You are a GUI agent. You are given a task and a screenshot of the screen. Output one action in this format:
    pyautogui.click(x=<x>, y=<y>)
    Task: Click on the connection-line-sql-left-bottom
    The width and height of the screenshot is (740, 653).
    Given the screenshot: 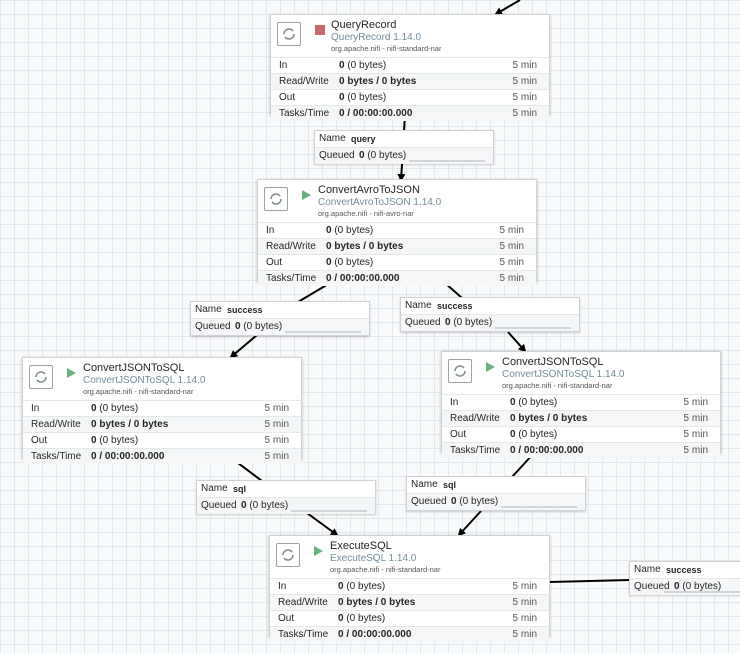 What is the action you would take?
    pyautogui.click(x=322, y=524)
    